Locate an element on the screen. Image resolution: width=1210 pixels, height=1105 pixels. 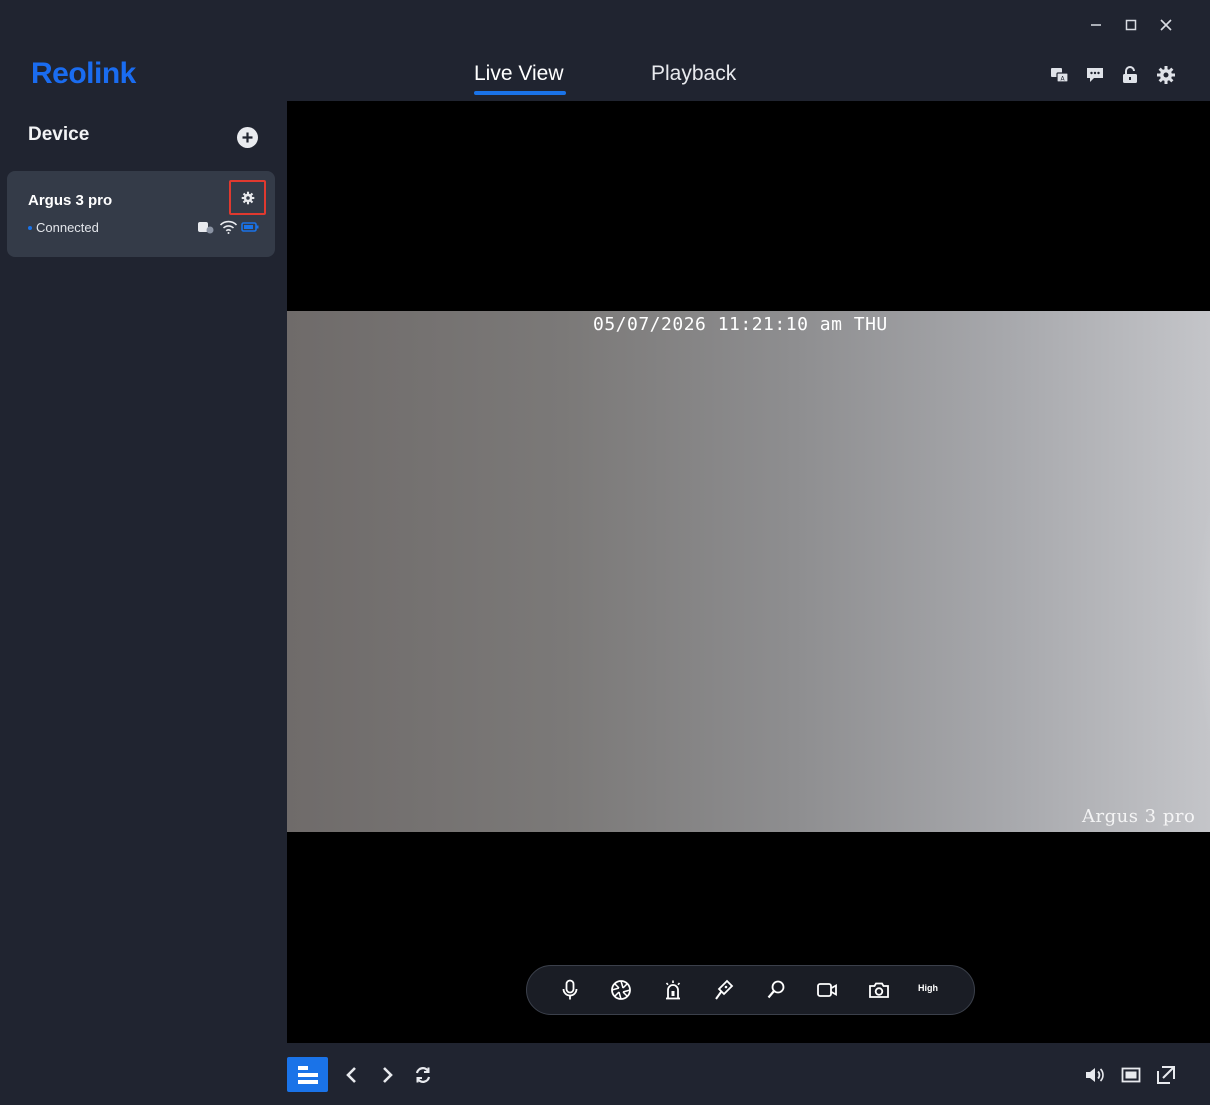
fullscreen-icon is located at coordinates (1166, 1075).